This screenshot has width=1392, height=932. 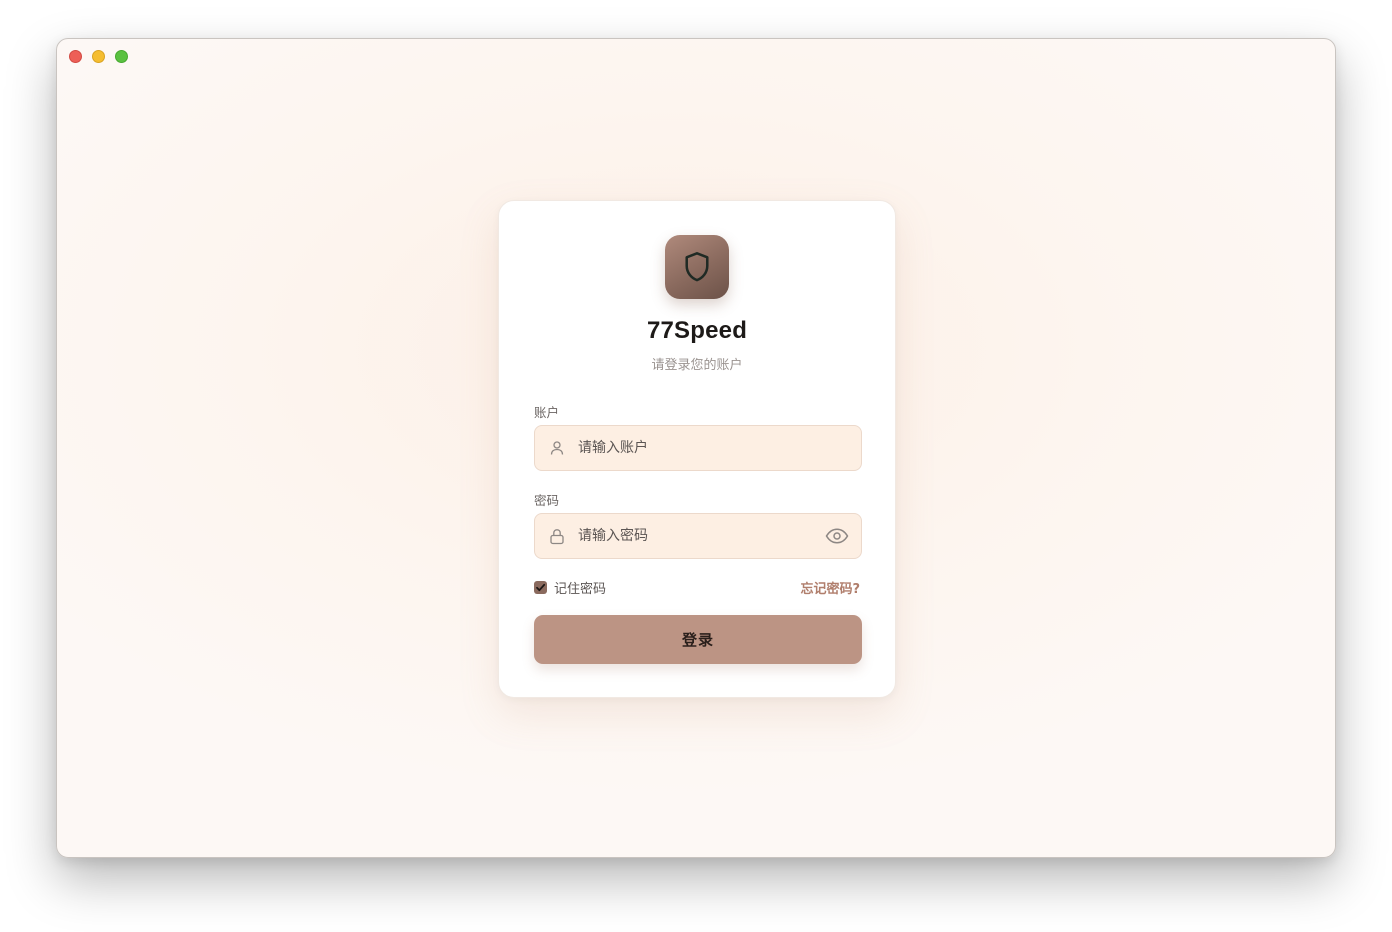 I want to click on remember-checkbox, so click(x=540, y=587).